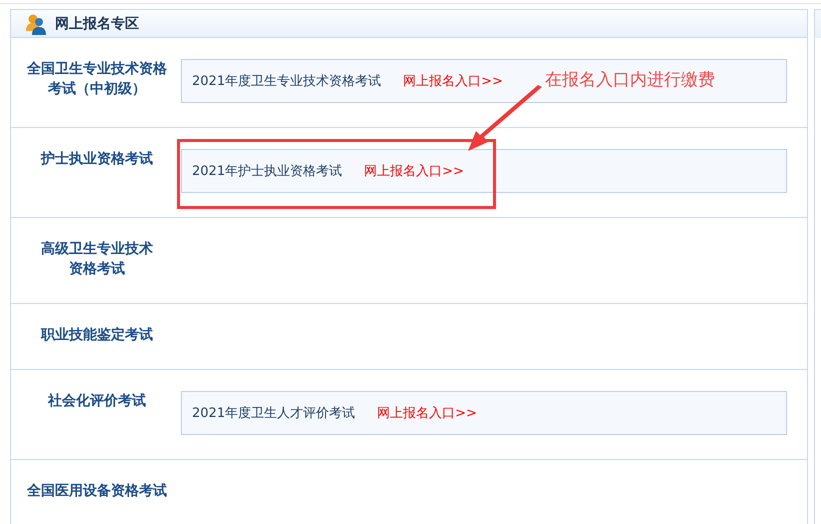  Describe the element at coordinates (97, 491) in the screenshot. I see `exam-category: 全国医用设备资格考试` at that location.